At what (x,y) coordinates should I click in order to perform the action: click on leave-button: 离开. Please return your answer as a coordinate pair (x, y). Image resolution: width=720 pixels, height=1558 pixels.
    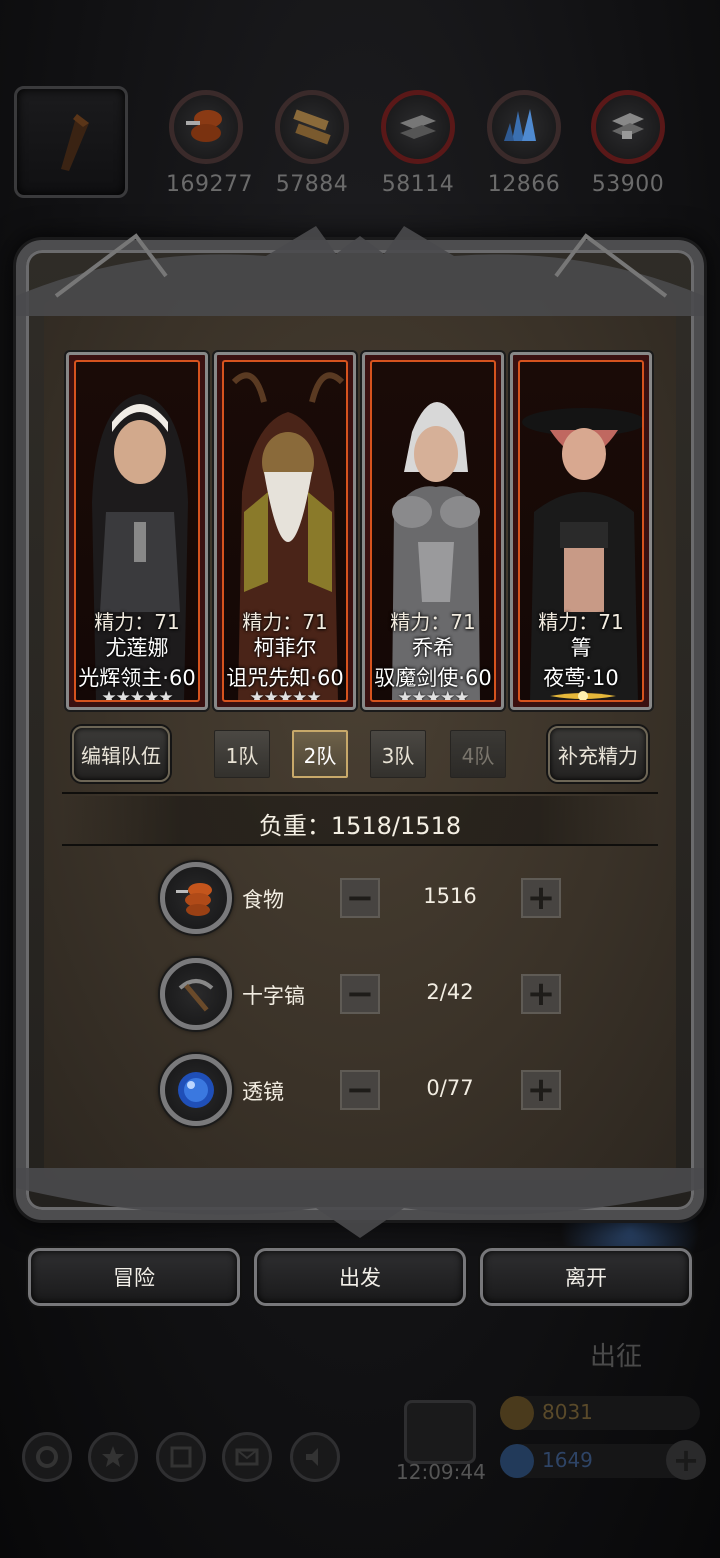
    Looking at the image, I should click on (586, 1277).